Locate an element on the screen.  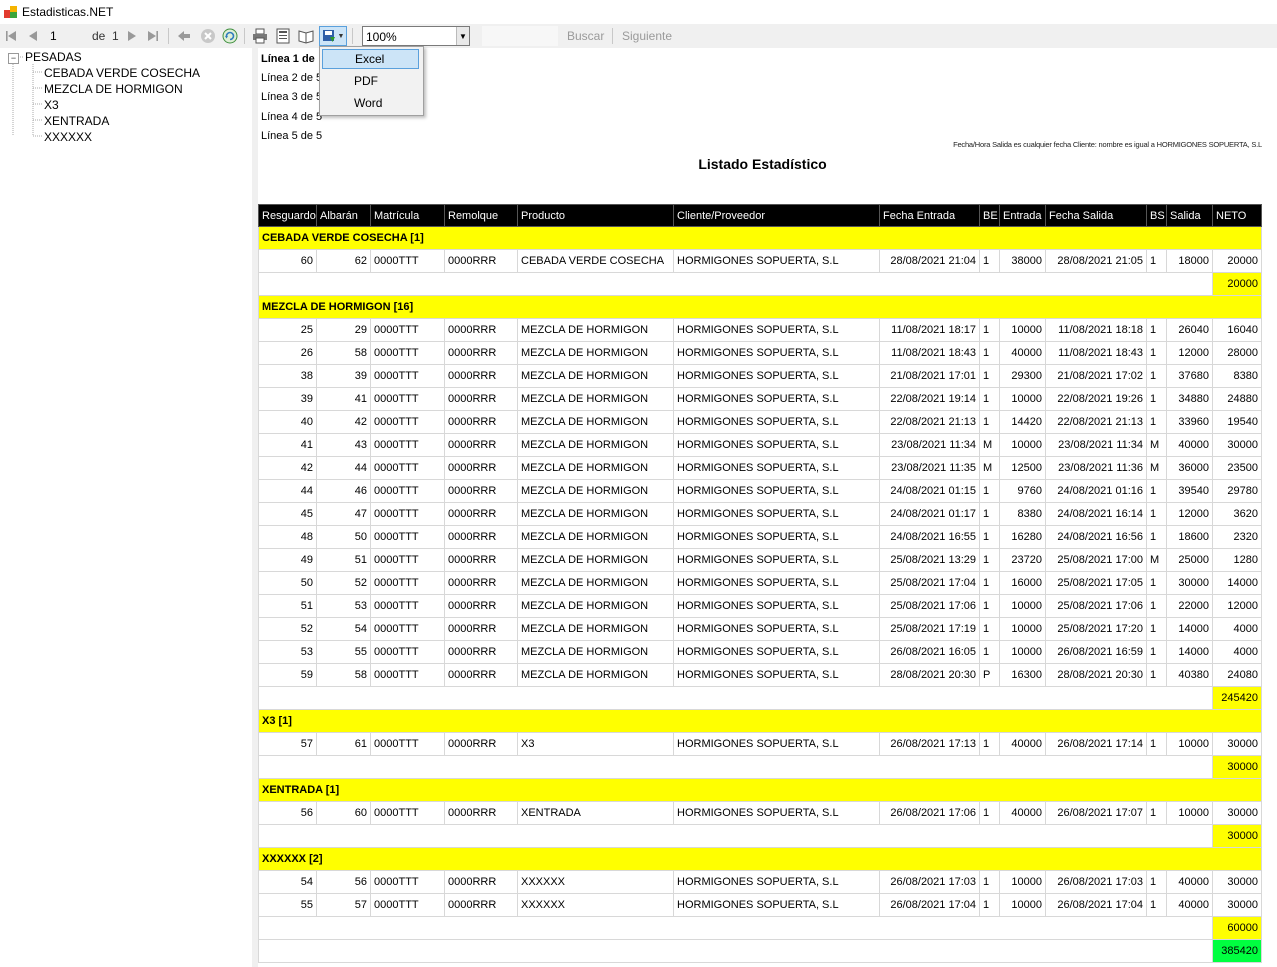
table-cell: 20000 is located at coordinates (1237, 261).